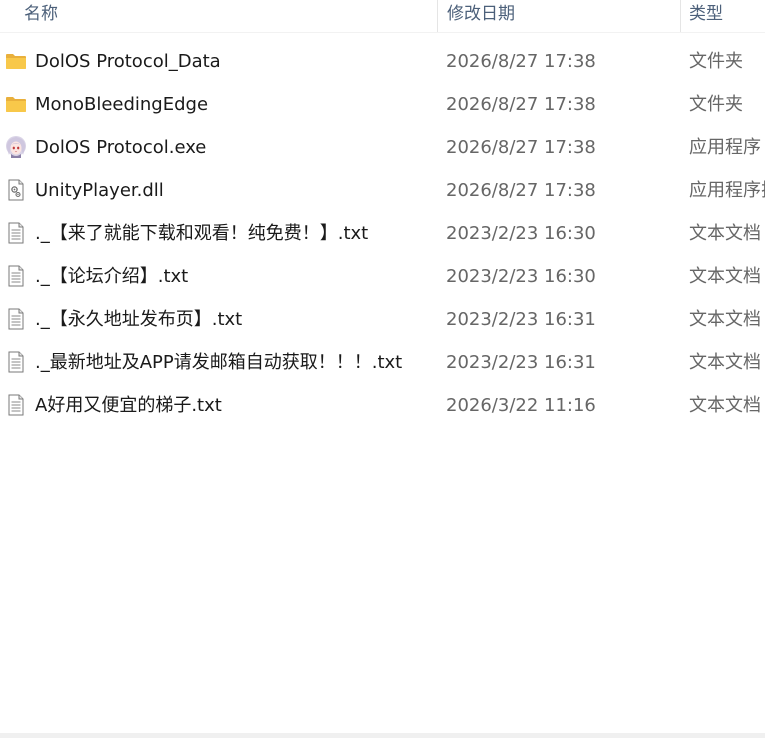 The image size is (765, 738). Describe the element at coordinates (218, 362) in the screenshot. I see `file-name: ._最新地址及APP请发邮箱自动获取！！！.txt` at that location.